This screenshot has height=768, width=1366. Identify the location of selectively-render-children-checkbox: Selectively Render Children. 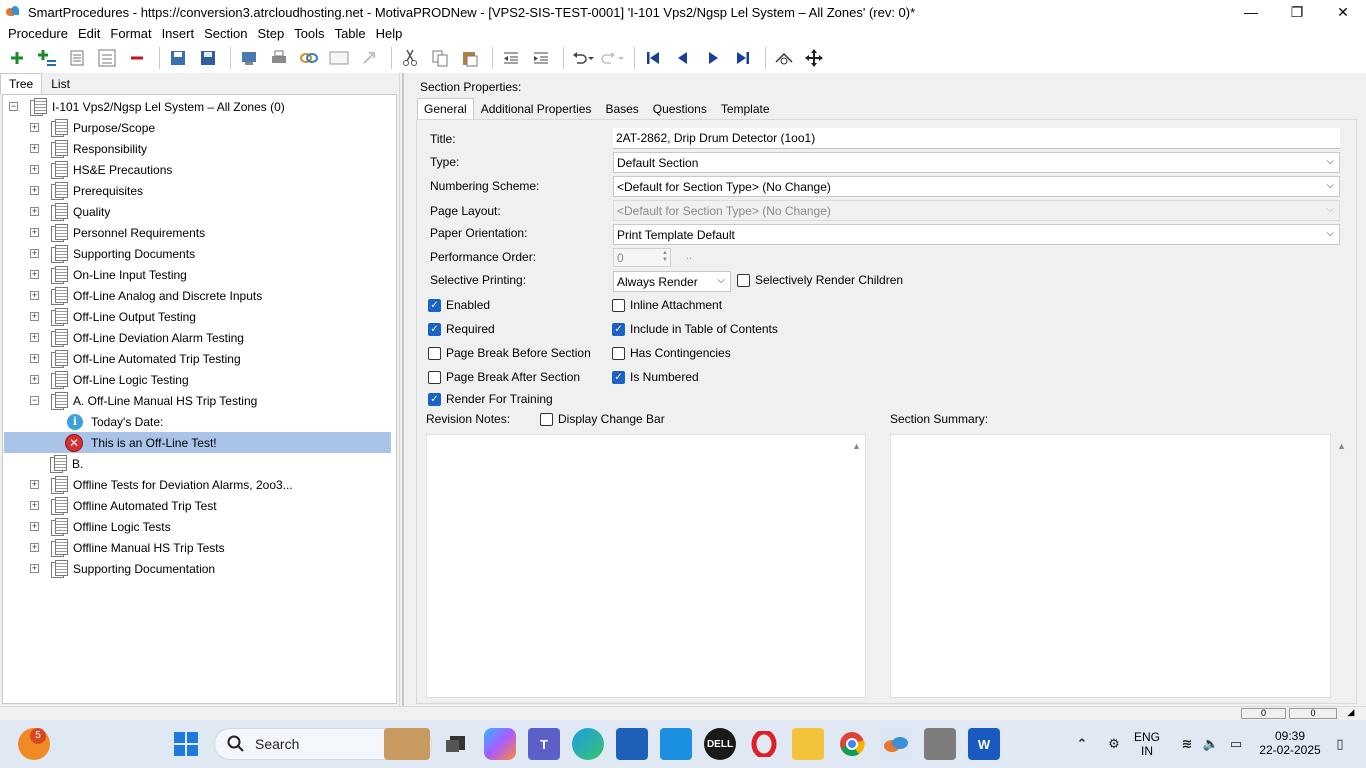
(820, 280).